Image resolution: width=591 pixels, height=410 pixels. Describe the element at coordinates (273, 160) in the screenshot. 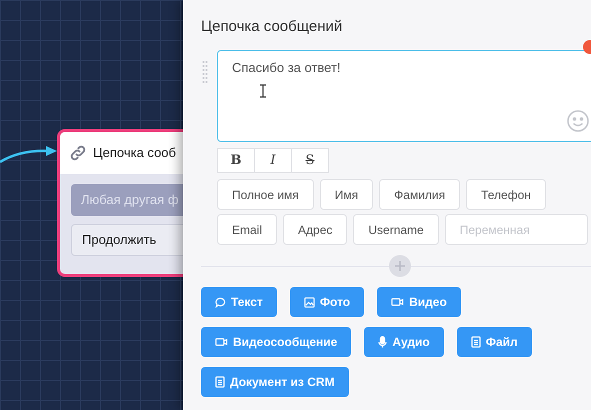

I see `italic-button: I` at that location.